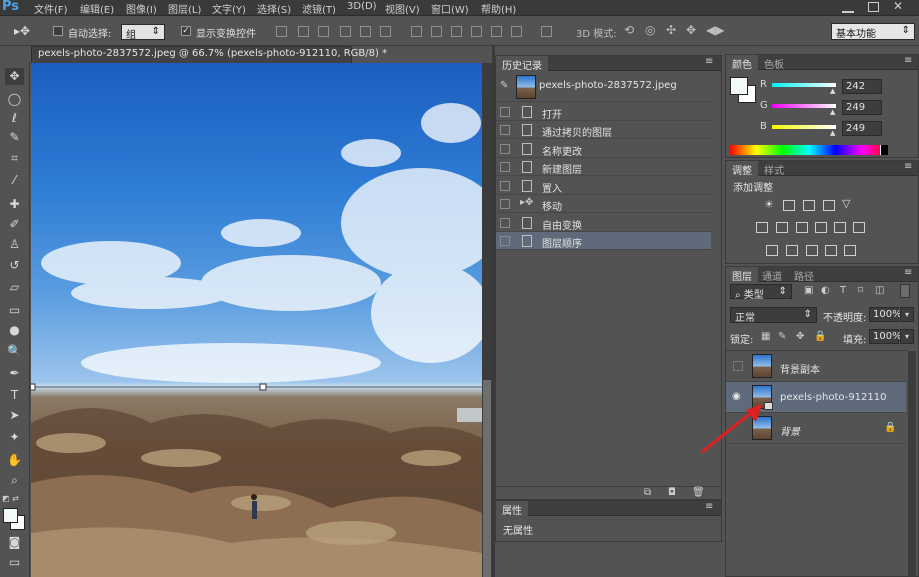 Image resolution: width=919 pixels, height=577 pixels. Describe the element at coordinates (831, 250) in the screenshot. I see `gradient-map-icon` at that location.